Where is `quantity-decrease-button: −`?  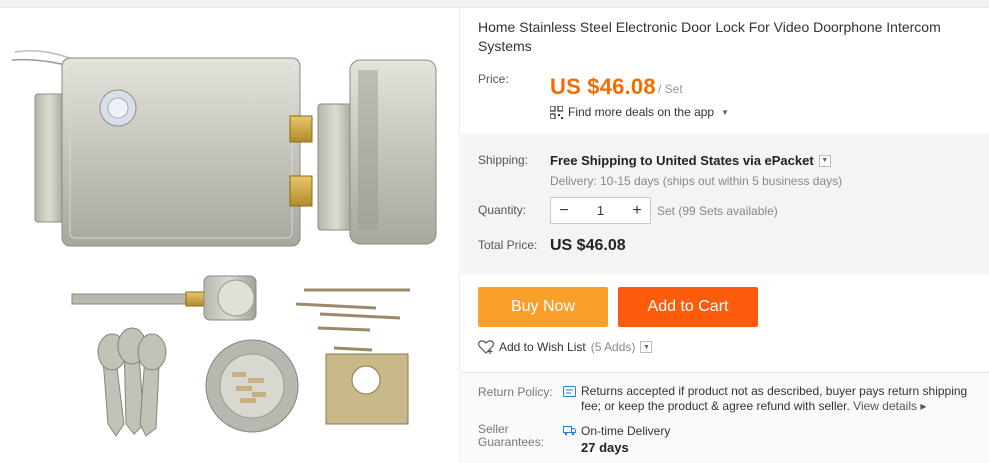
quantity-decrease-button: − is located at coordinates (564, 210).